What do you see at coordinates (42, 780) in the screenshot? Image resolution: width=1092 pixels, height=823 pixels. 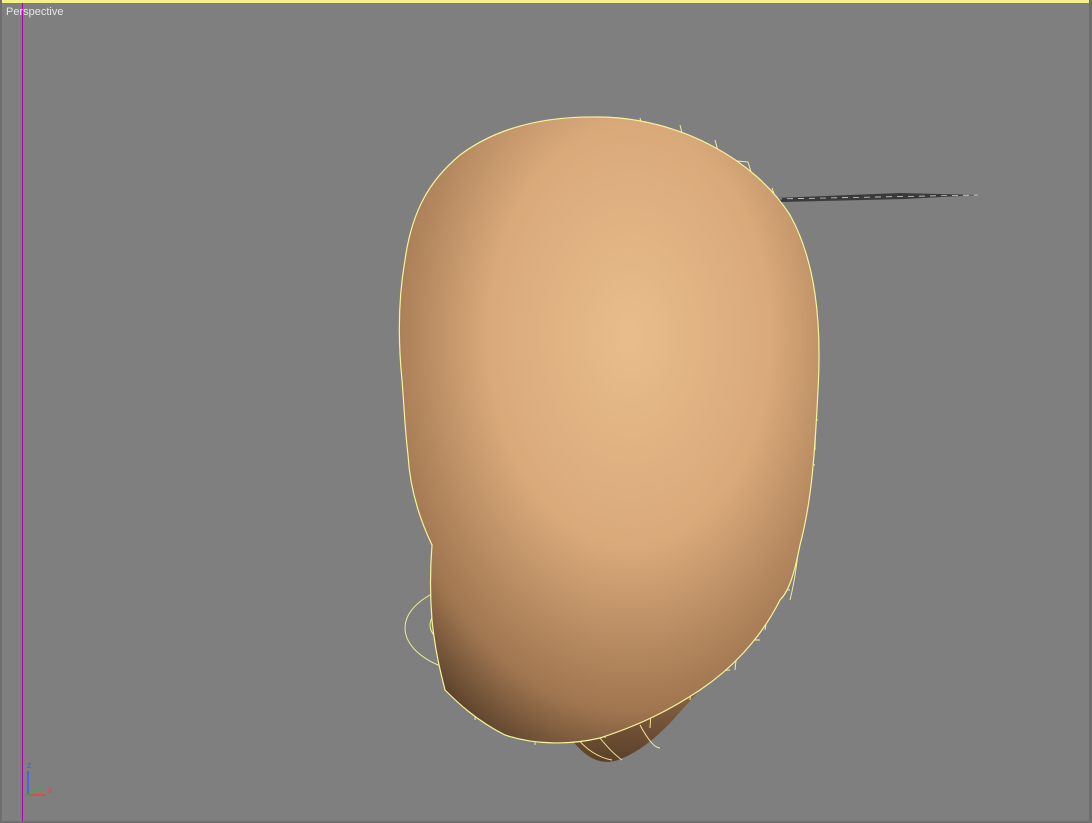 I see `axis-tripod: z y x` at bounding box center [42, 780].